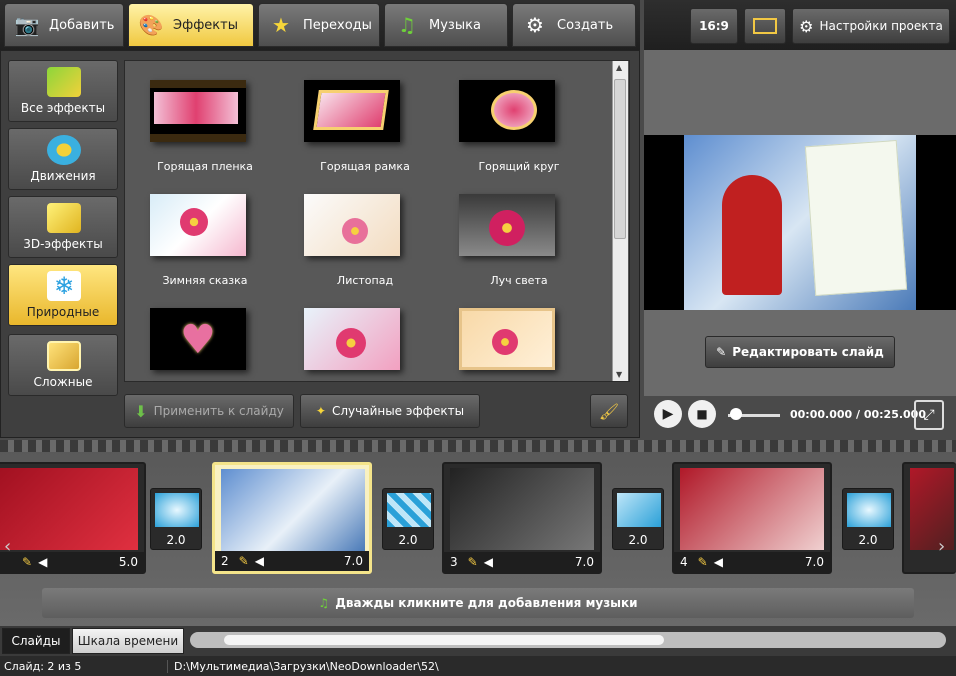 The width and height of the screenshot is (956, 676). I want to click on effect-thumb-burning-film, so click(198, 111).